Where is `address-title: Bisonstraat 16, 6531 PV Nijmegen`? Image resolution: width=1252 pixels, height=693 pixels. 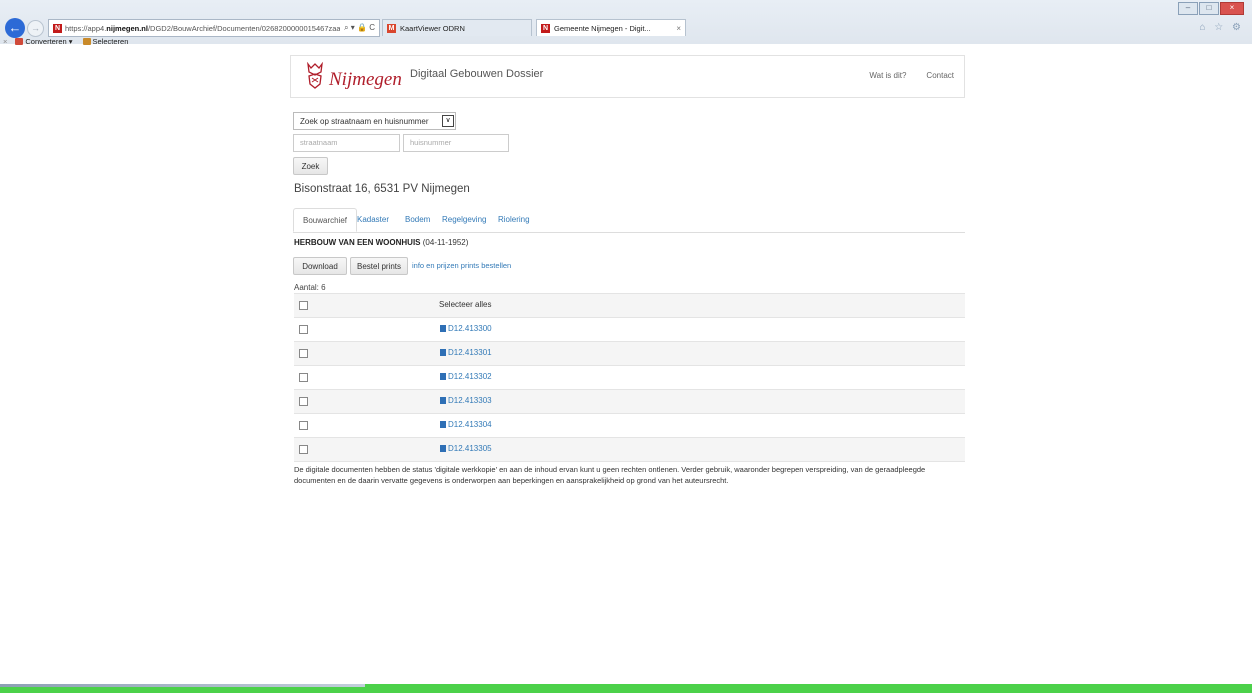 address-title: Bisonstraat 16, 6531 PV Nijmegen is located at coordinates (382, 189).